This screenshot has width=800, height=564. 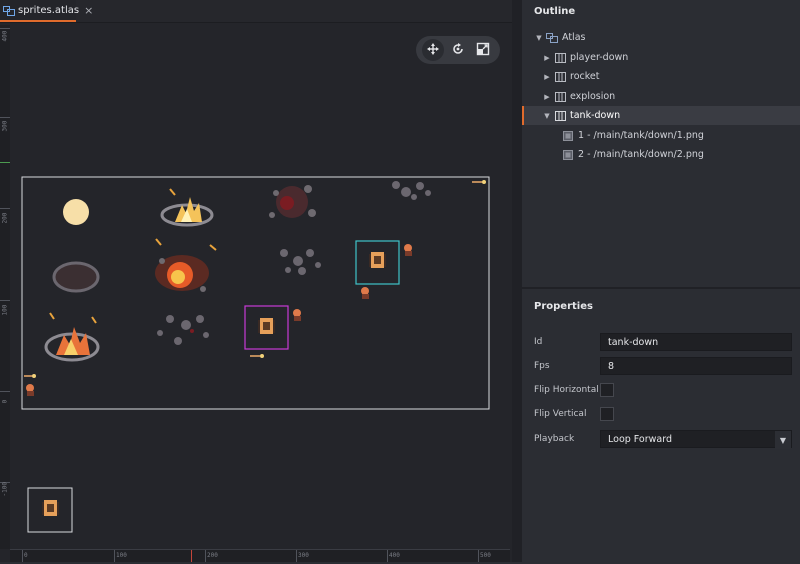 What do you see at coordinates (599, 57) in the screenshot?
I see `tree-item-label: player-down` at bounding box center [599, 57].